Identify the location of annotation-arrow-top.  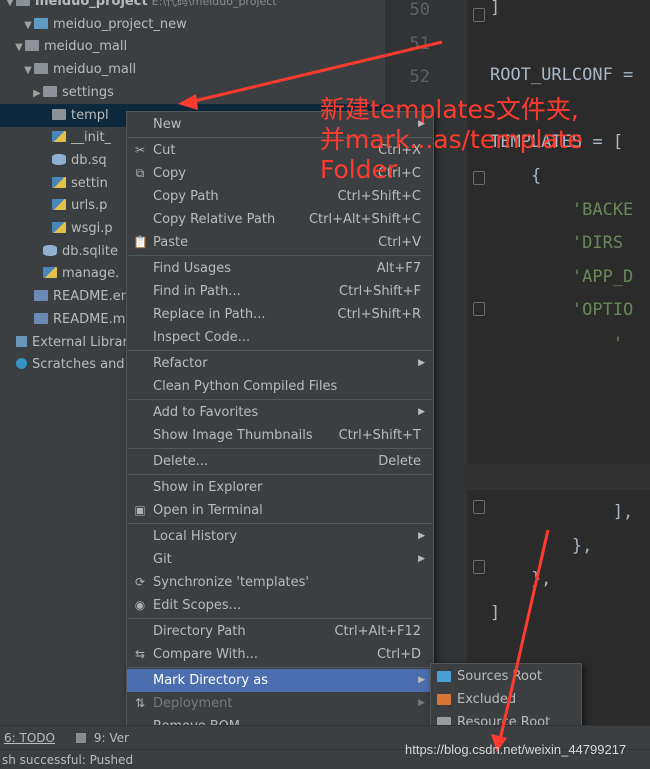
(316, 72).